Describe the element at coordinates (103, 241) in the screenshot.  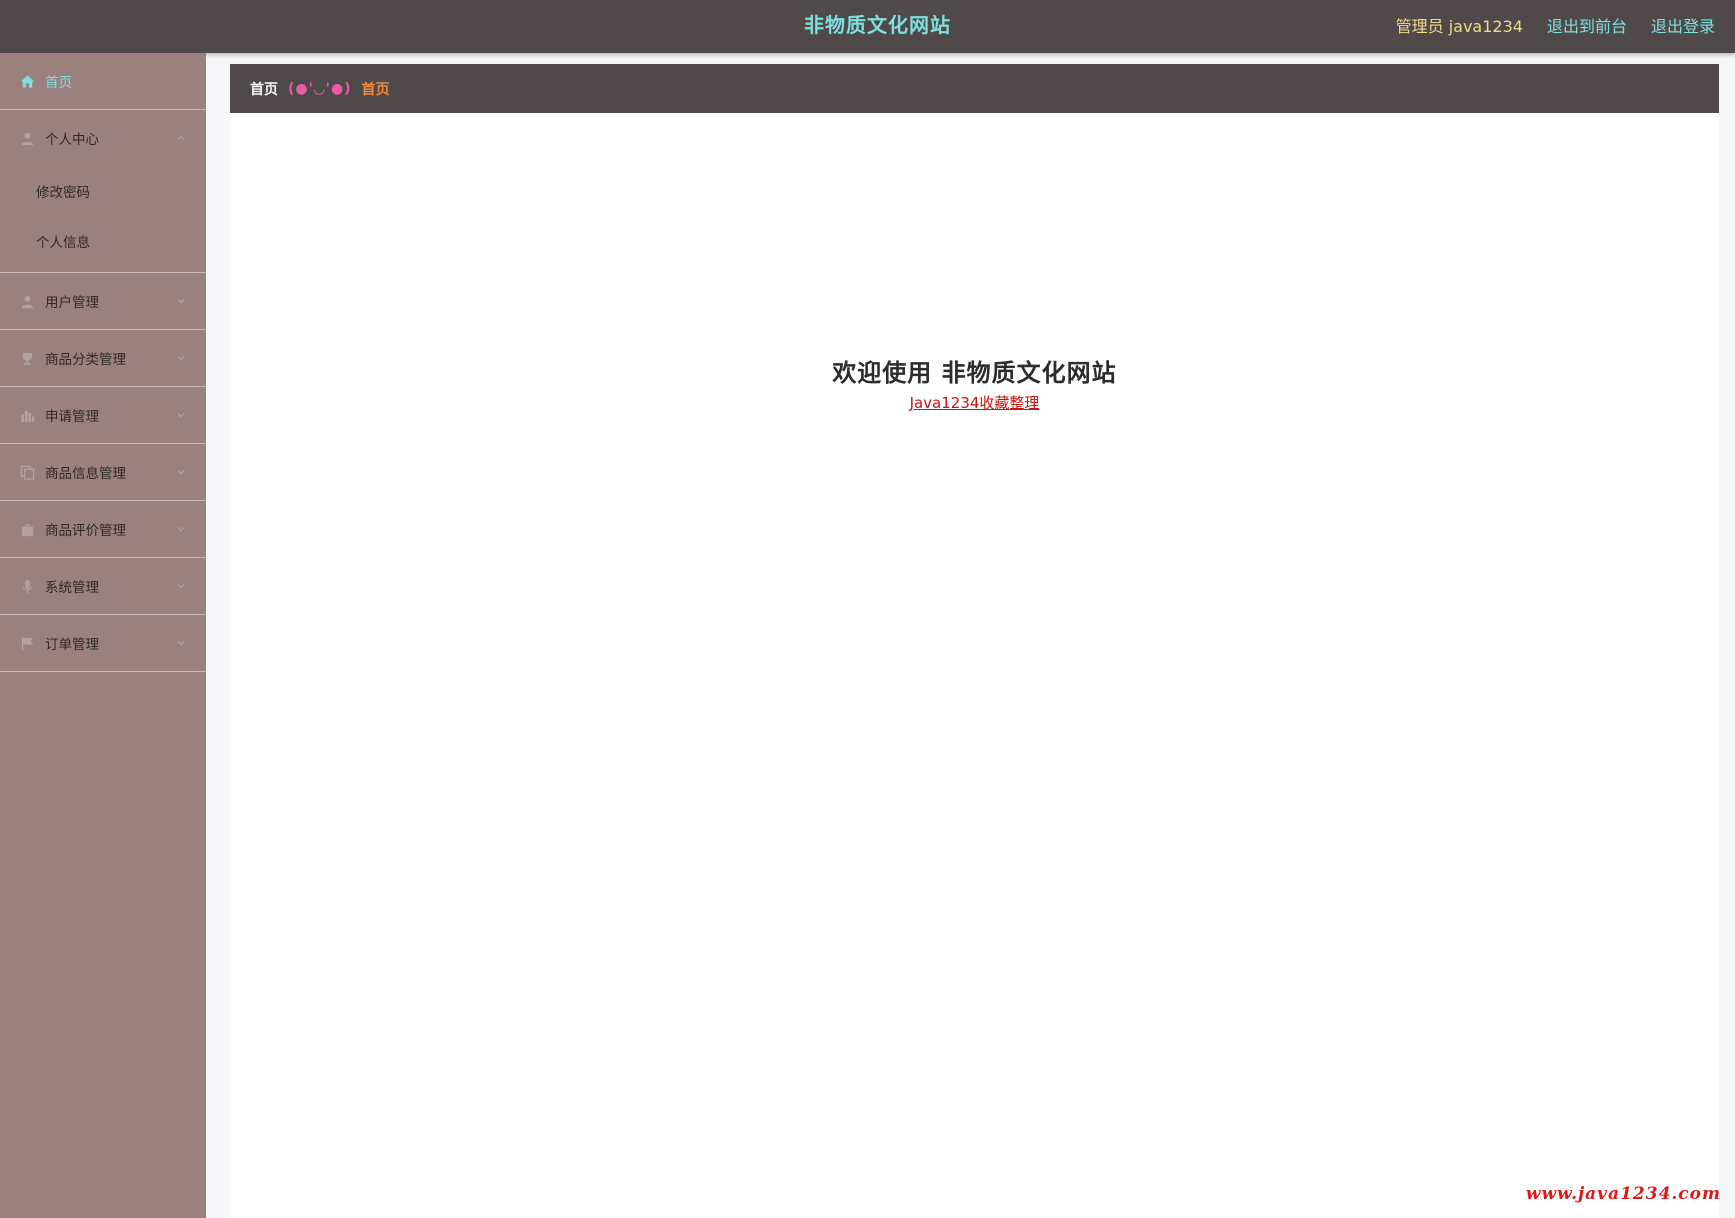
I see `sidebar-subitem-personal-info: 个人信息` at that location.